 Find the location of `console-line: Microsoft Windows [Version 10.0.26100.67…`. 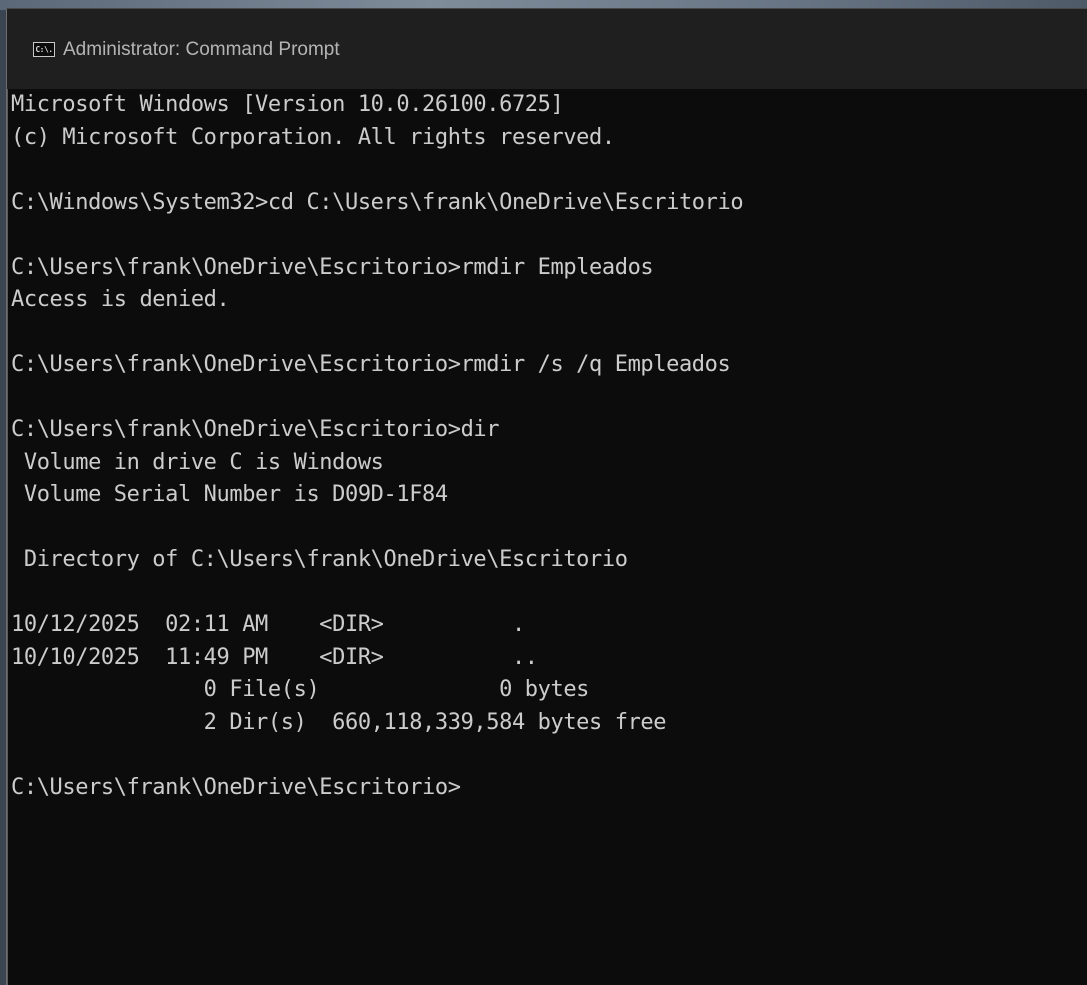

console-line: Microsoft Windows [Version 10.0.26100.67… is located at coordinates (287, 104).